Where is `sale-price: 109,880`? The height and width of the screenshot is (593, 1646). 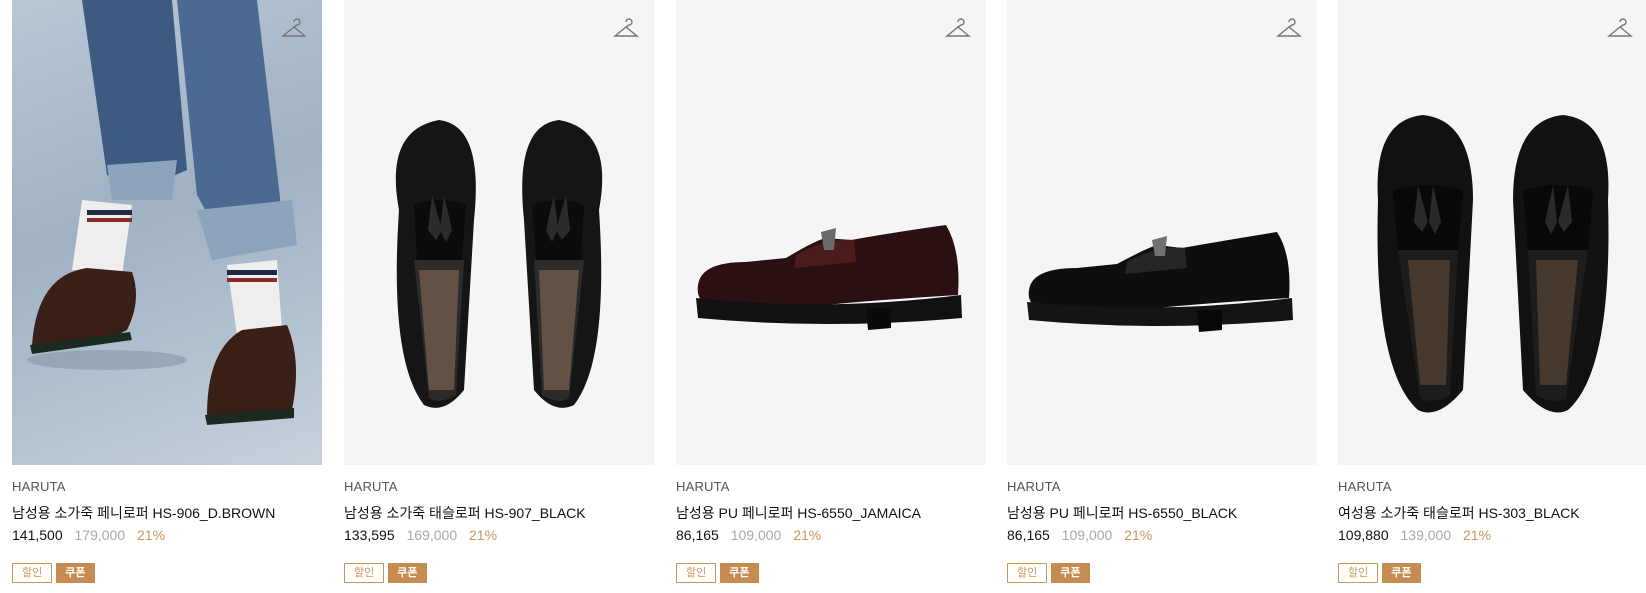 sale-price: 109,880 is located at coordinates (1363, 535).